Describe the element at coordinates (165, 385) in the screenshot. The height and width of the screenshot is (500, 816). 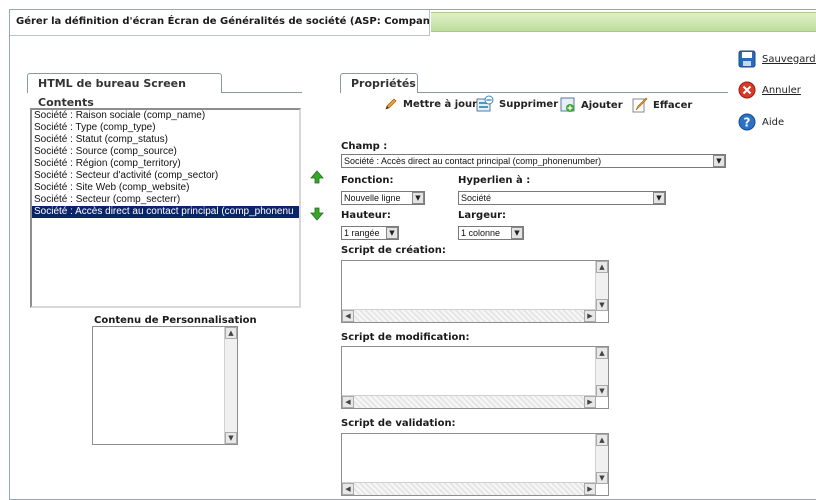
I see `custom-content-textarea: ▲ ▼` at that location.